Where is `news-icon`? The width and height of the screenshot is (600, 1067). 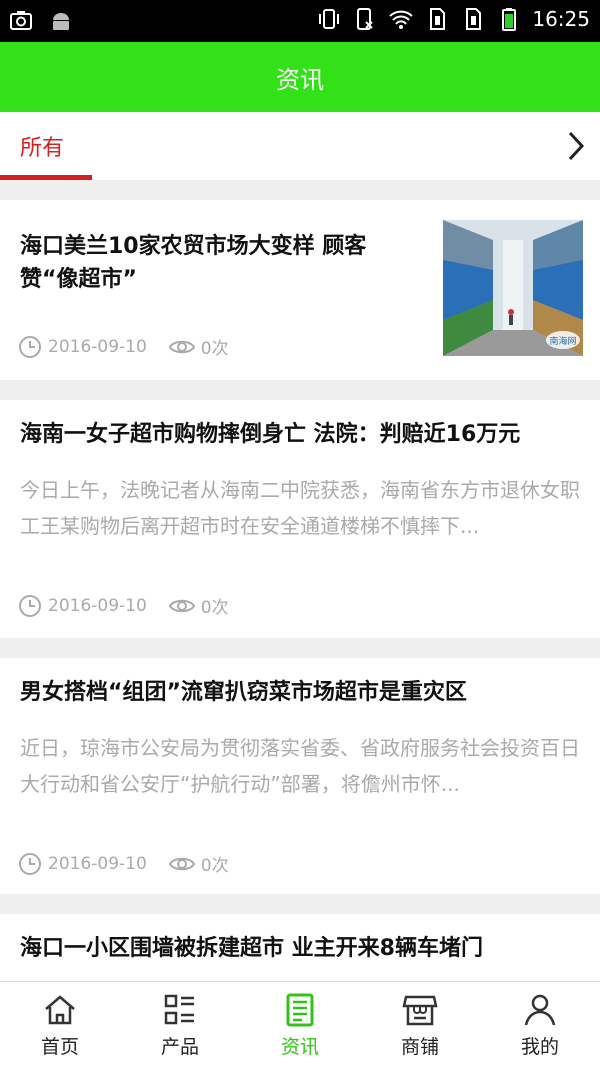 news-icon is located at coordinates (300, 1010).